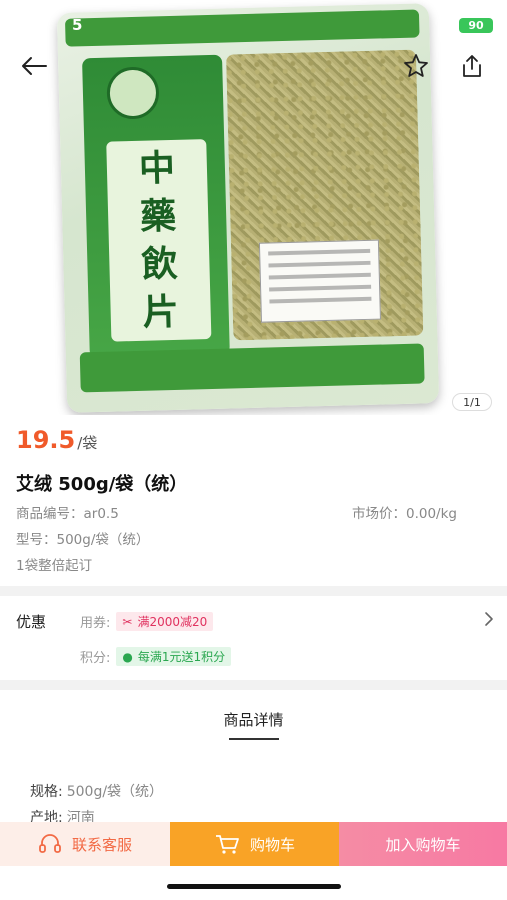 The width and height of the screenshot is (507, 900). Describe the element at coordinates (85, 844) in the screenshot. I see `customer-service-button: 联系客服` at that location.